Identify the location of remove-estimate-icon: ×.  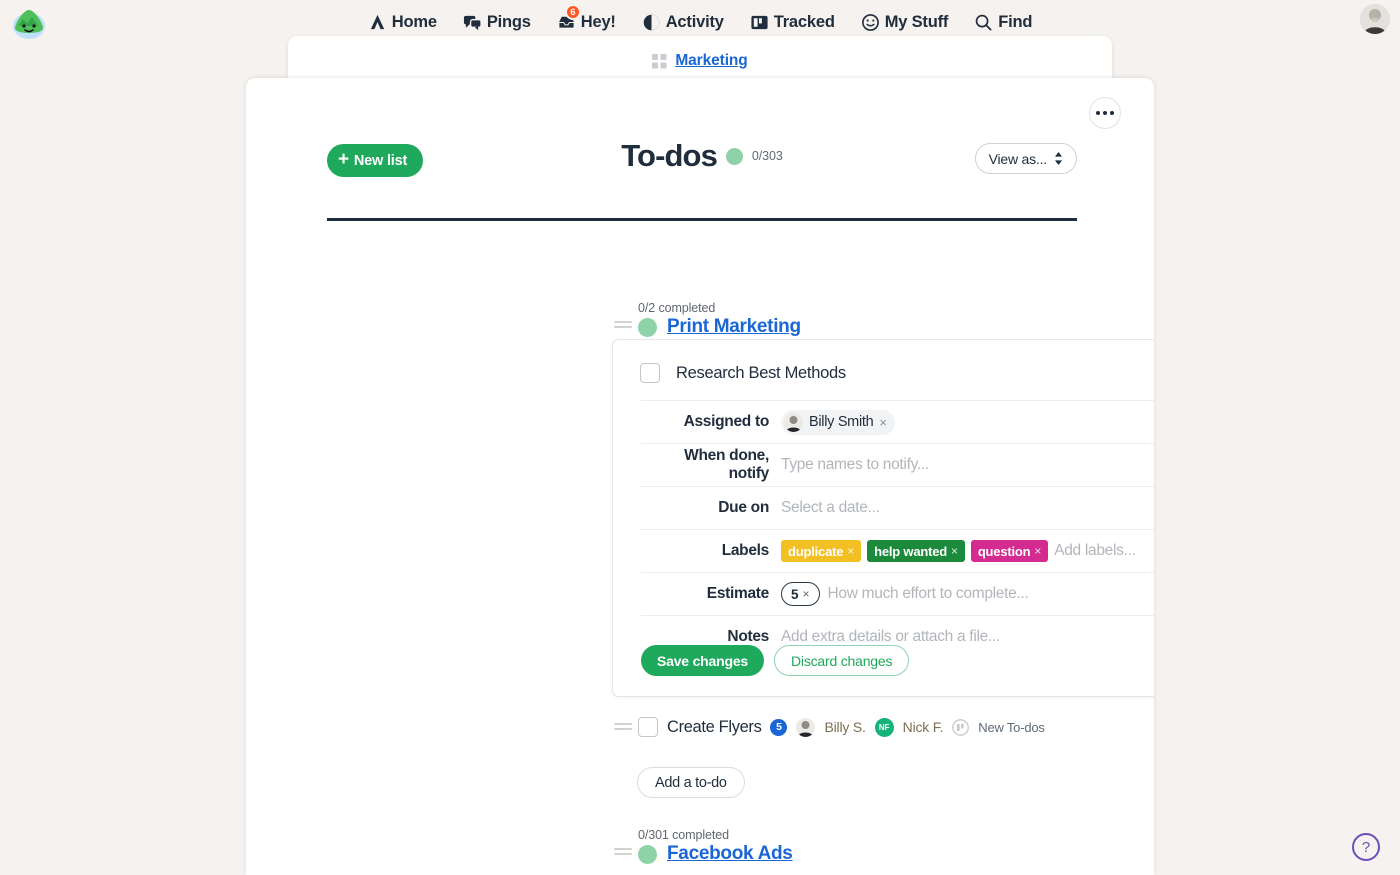
(806, 594).